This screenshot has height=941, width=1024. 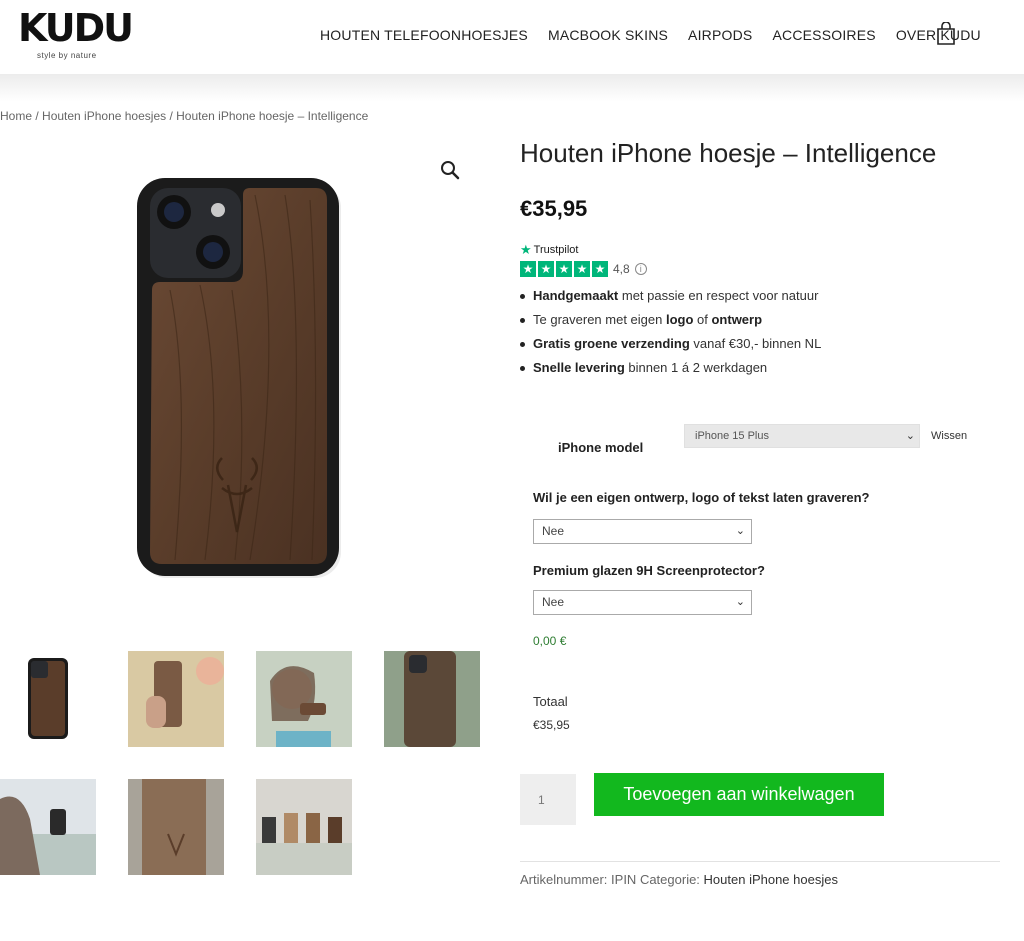 I want to click on kudu-logo: KUDU style by nature, so click(x=76, y=36).